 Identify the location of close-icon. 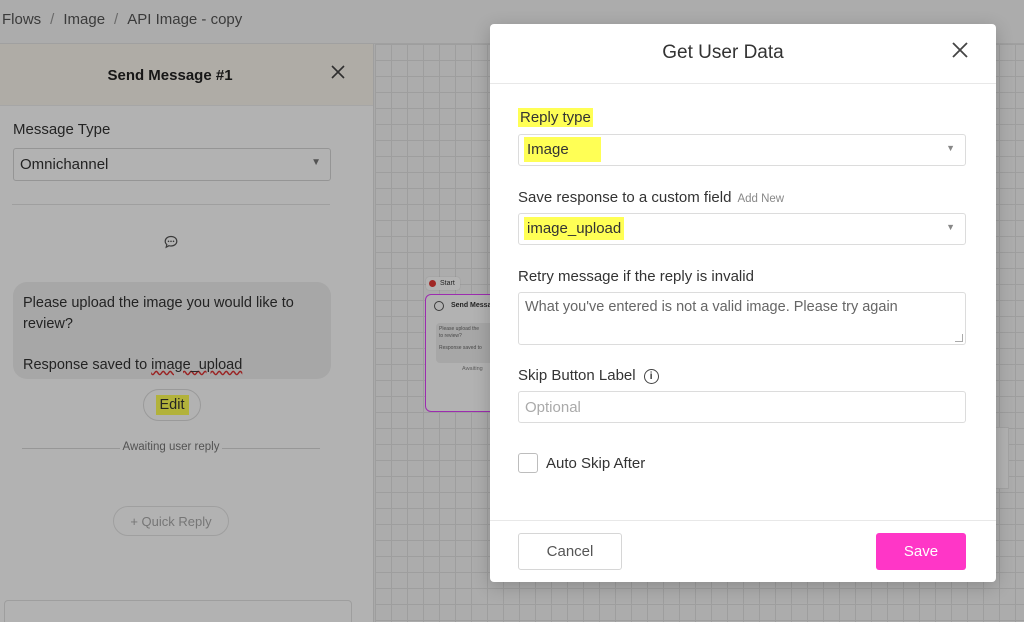
(960, 50).